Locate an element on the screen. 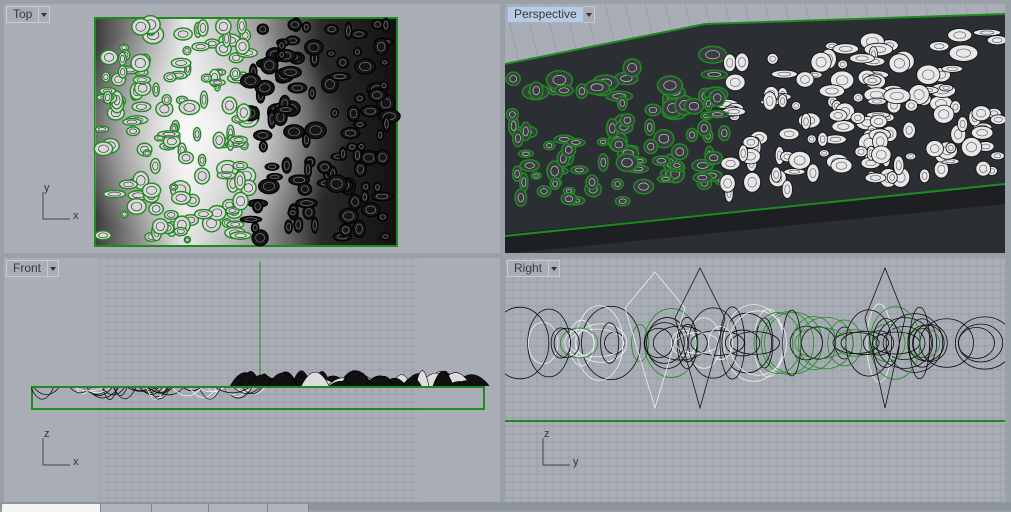 The width and height of the screenshot is (1011, 512). viewport-right-label: Right is located at coordinates (528, 268).